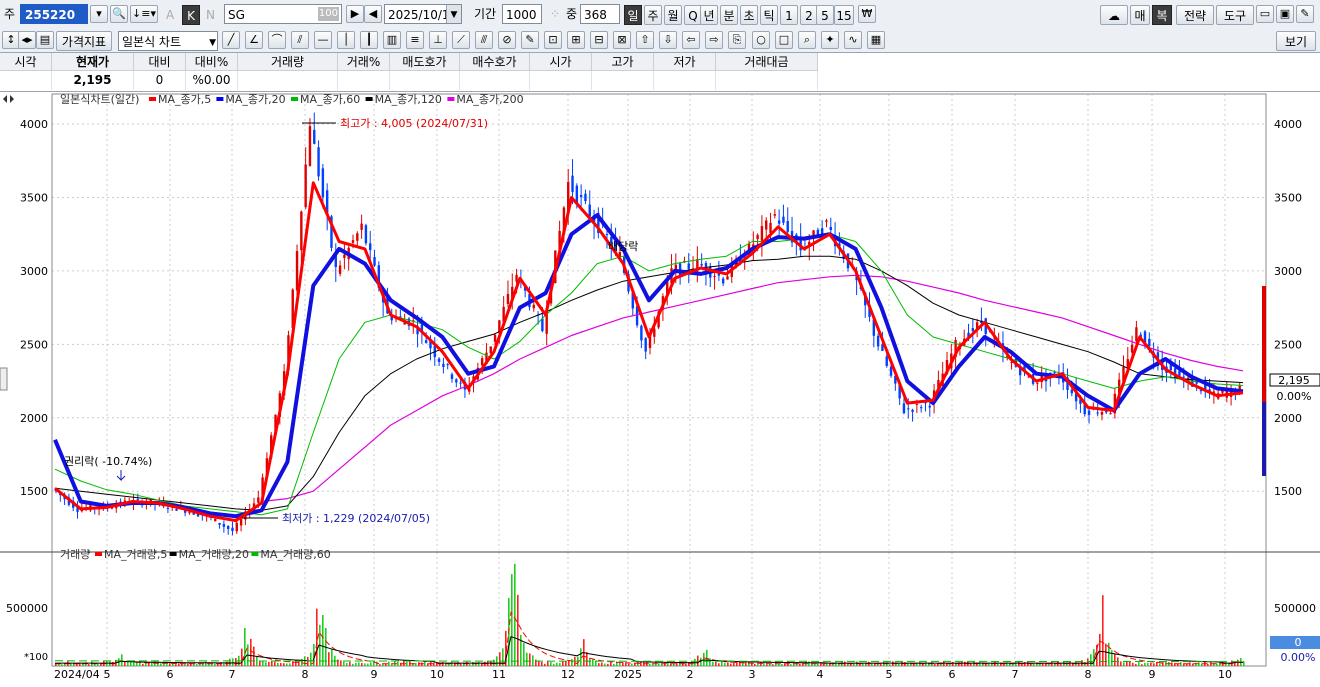 The width and height of the screenshot is (1320, 687). Describe the element at coordinates (119, 14) in the screenshot. I see `search-icon: 🔍` at that location.